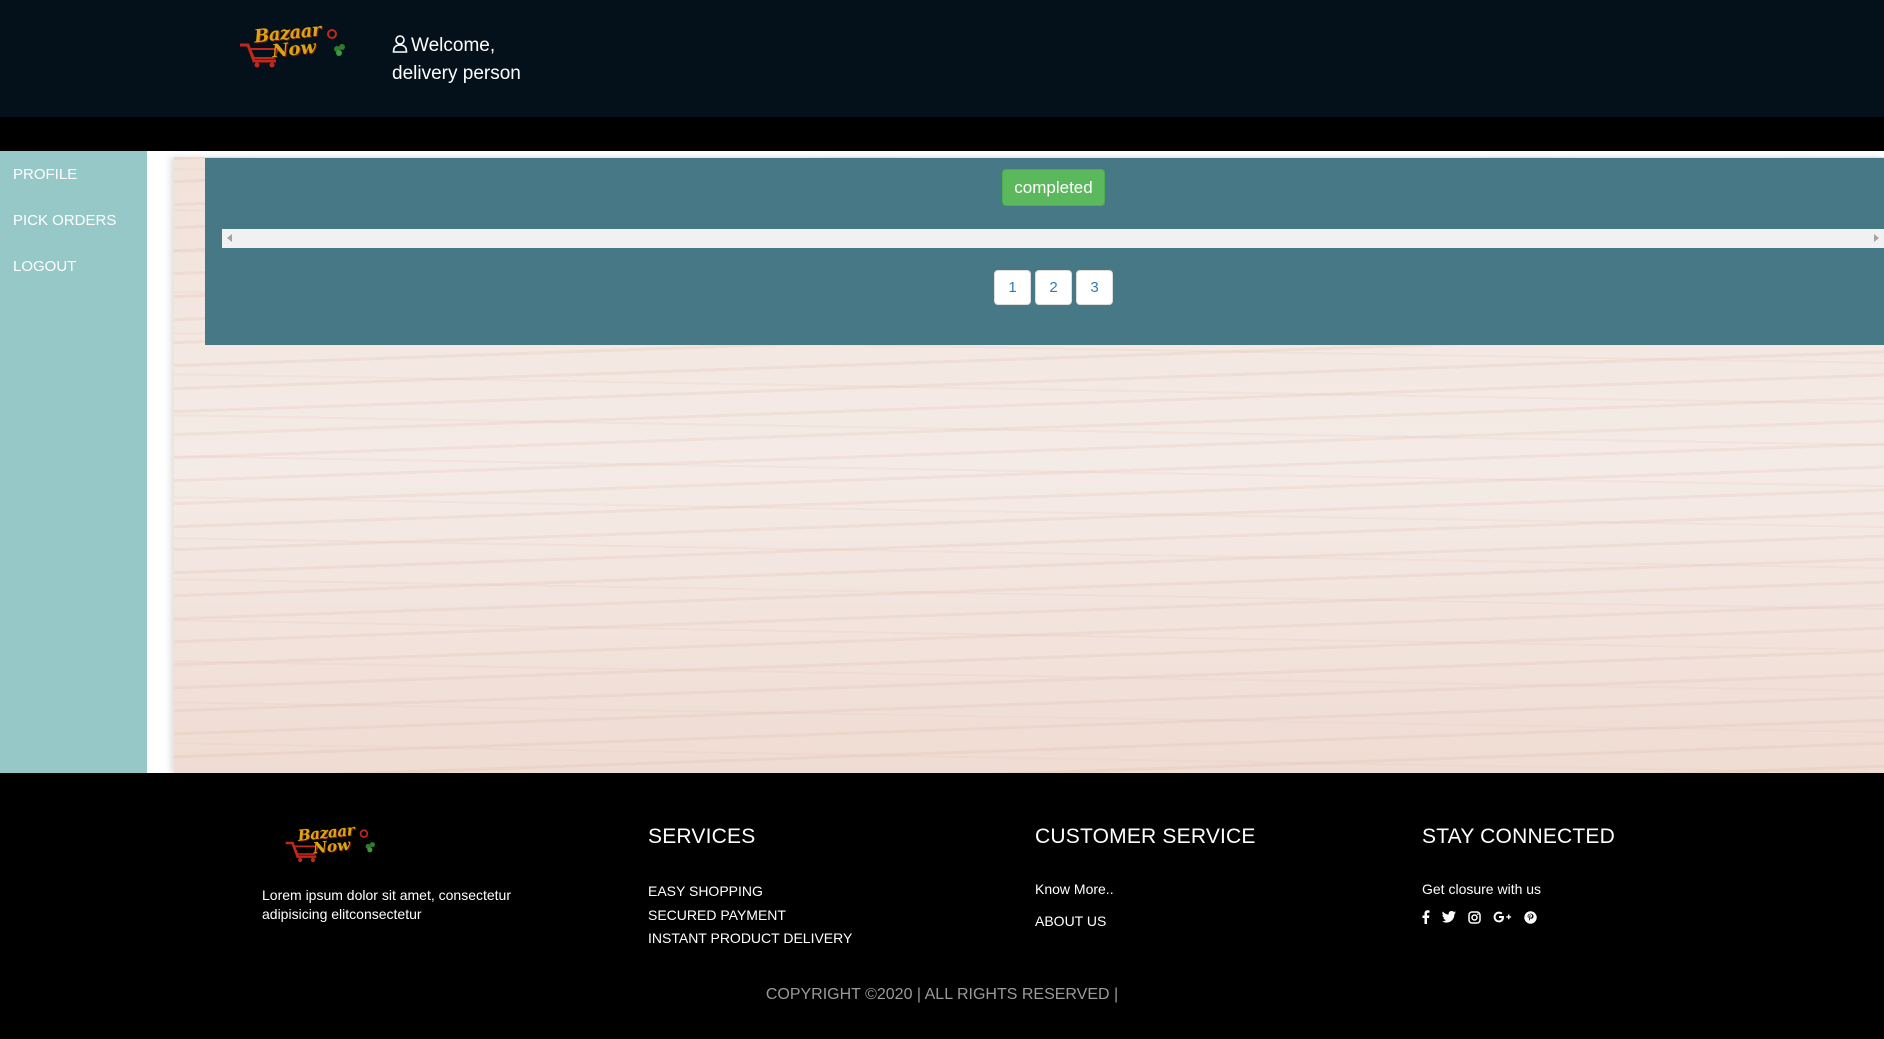 This screenshot has width=1884, height=1039. What do you see at coordinates (1530, 918) in the screenshot?
I see `pinterest-icon` at bounding box center [1530, 918].